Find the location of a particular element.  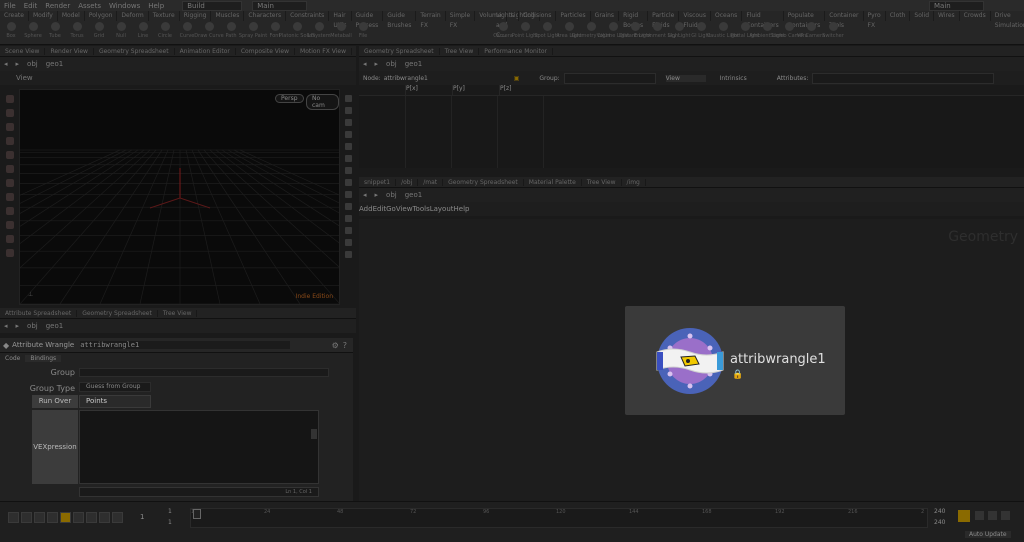

scene-tab-2: Geometry Spreadsheet is located at coordinates (134, 51).